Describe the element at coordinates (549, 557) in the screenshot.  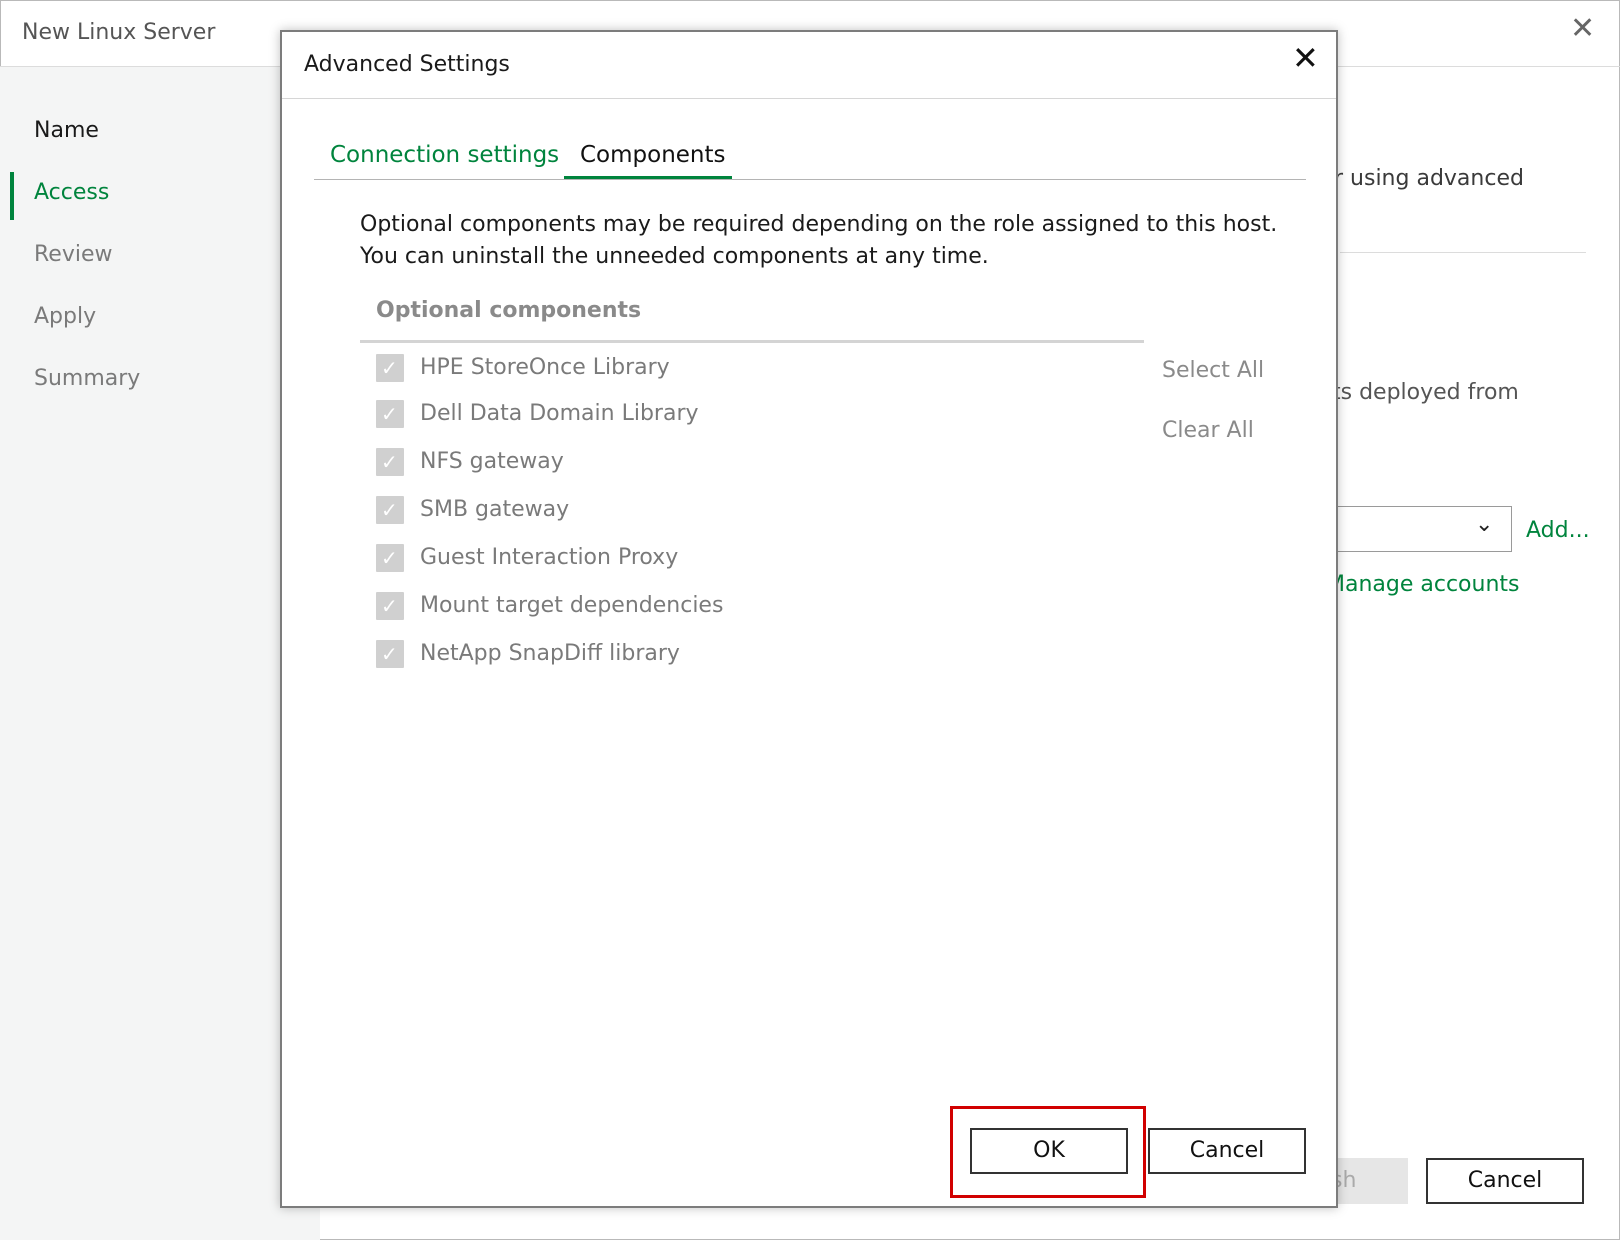
I see `component-label: Guest Interaction Proxy` at that location.